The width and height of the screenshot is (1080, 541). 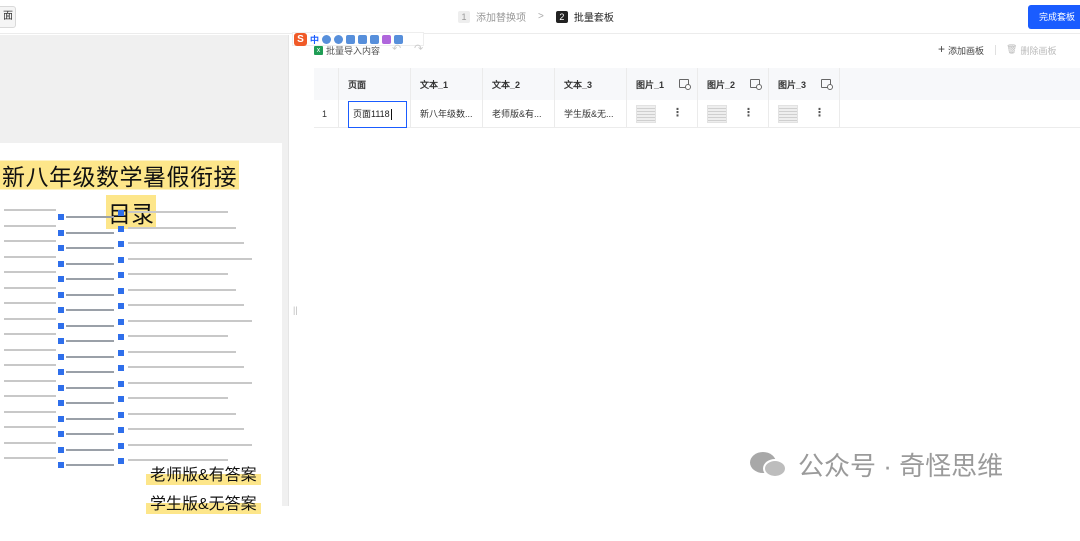 I want to click on image-3-cell: ⋮, so click(x=804, y=113).